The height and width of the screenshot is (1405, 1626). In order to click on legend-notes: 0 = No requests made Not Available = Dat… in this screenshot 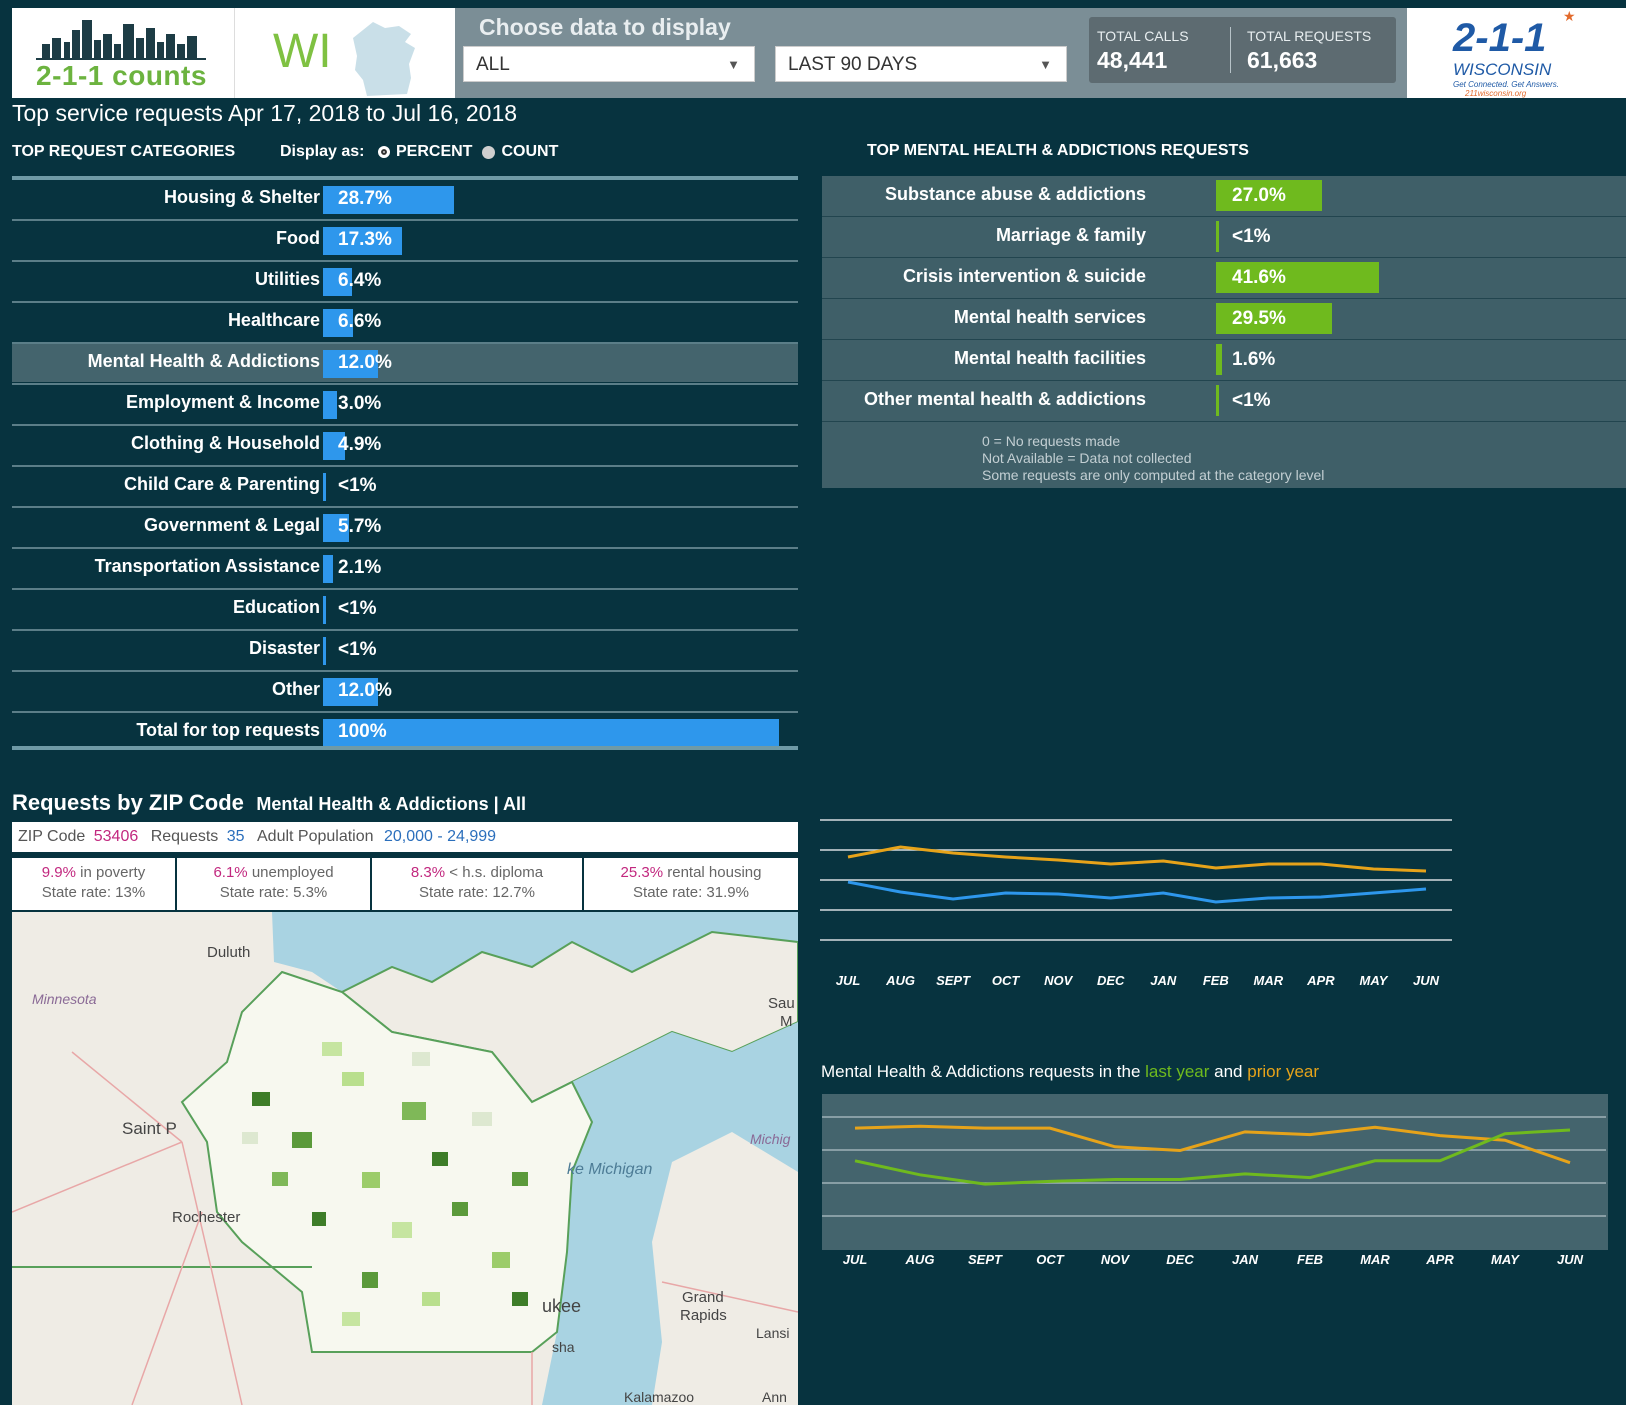, I will do `click(1153, 458)`.